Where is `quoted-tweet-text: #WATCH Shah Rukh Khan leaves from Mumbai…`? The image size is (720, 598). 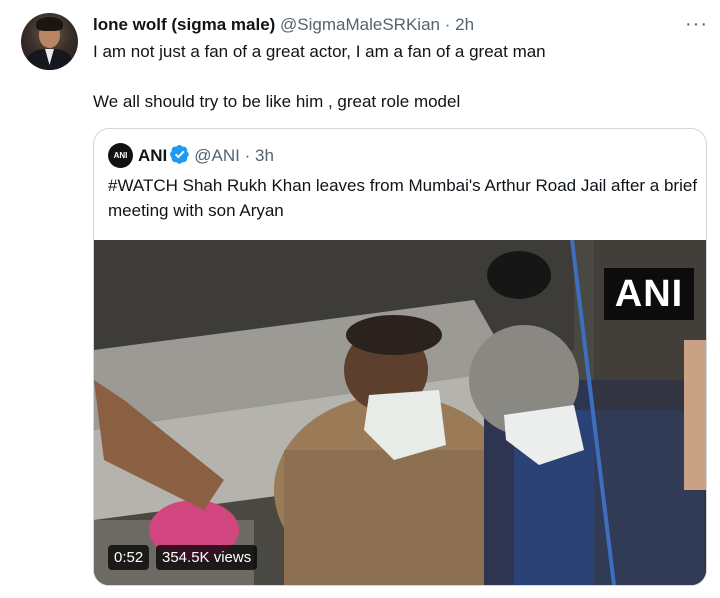 quoted-tweet-text: #WATCH Shah Rukh Khan leaves from Mumbai… is located at coordinates (403, 198).